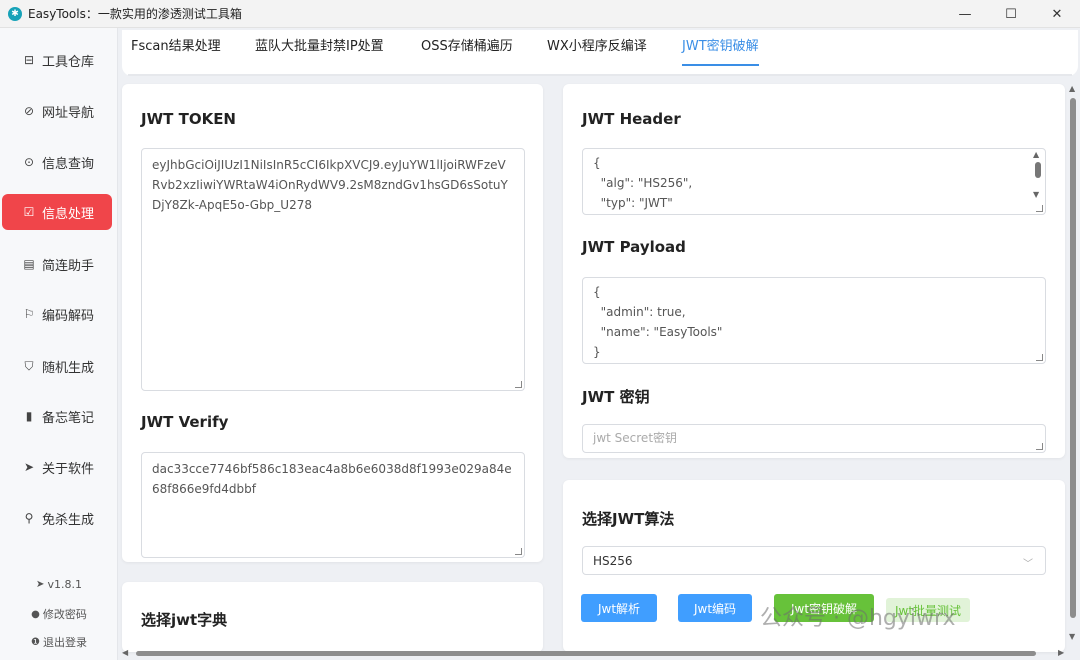  What do you see at coordinates (64, 584) in the screenshot?
I see `version-text: v1.8.1` at bounding box center [64, 584].